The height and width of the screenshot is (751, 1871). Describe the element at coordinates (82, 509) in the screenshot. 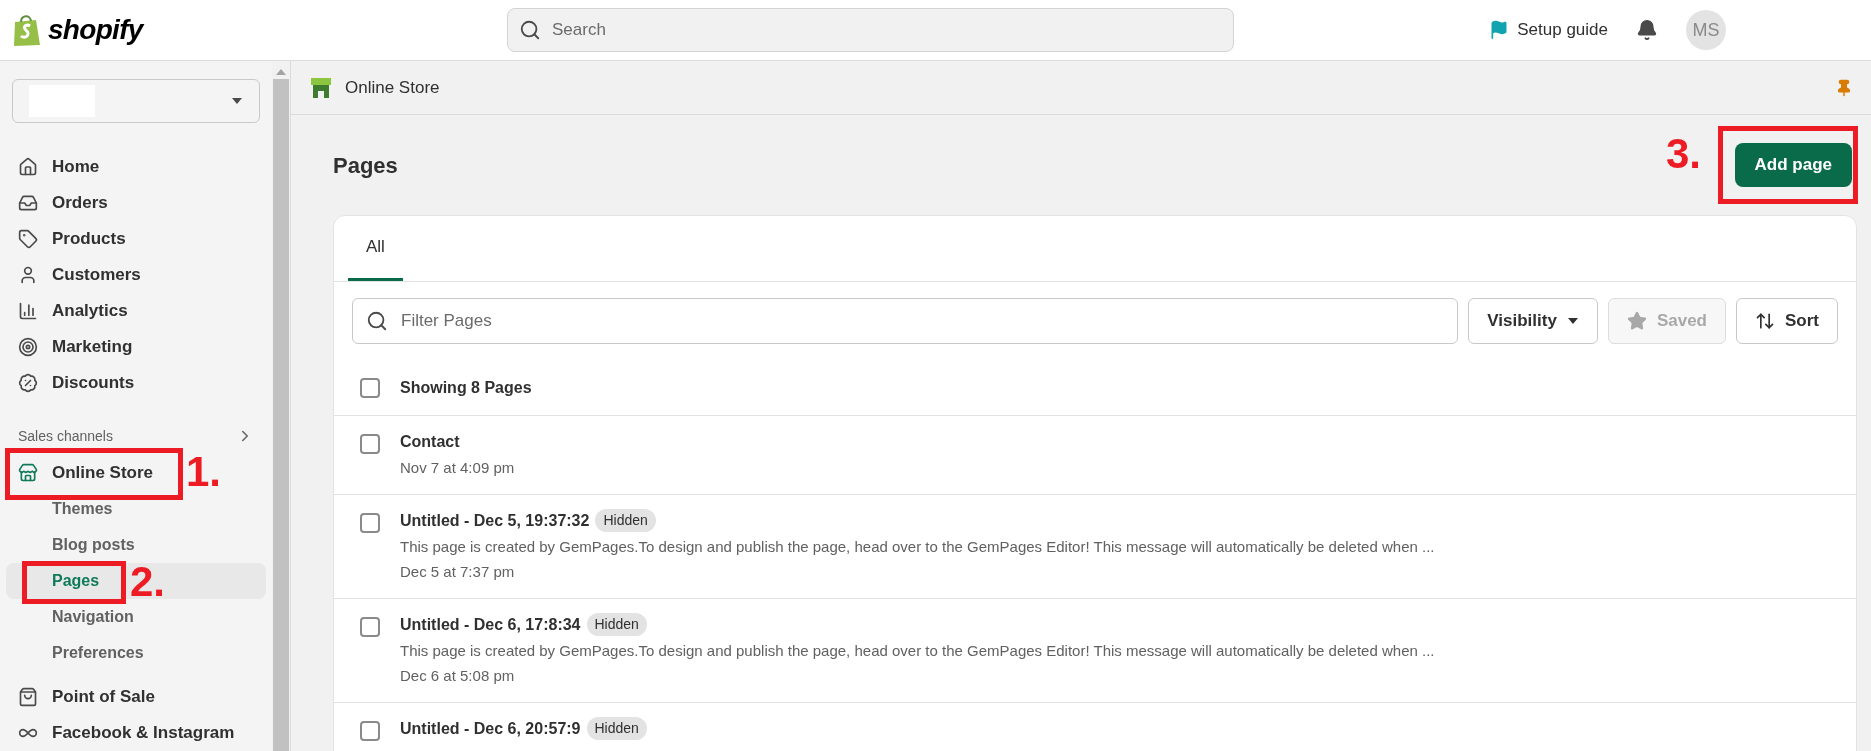

I see `sidebar-subitem: Themes` at that location.